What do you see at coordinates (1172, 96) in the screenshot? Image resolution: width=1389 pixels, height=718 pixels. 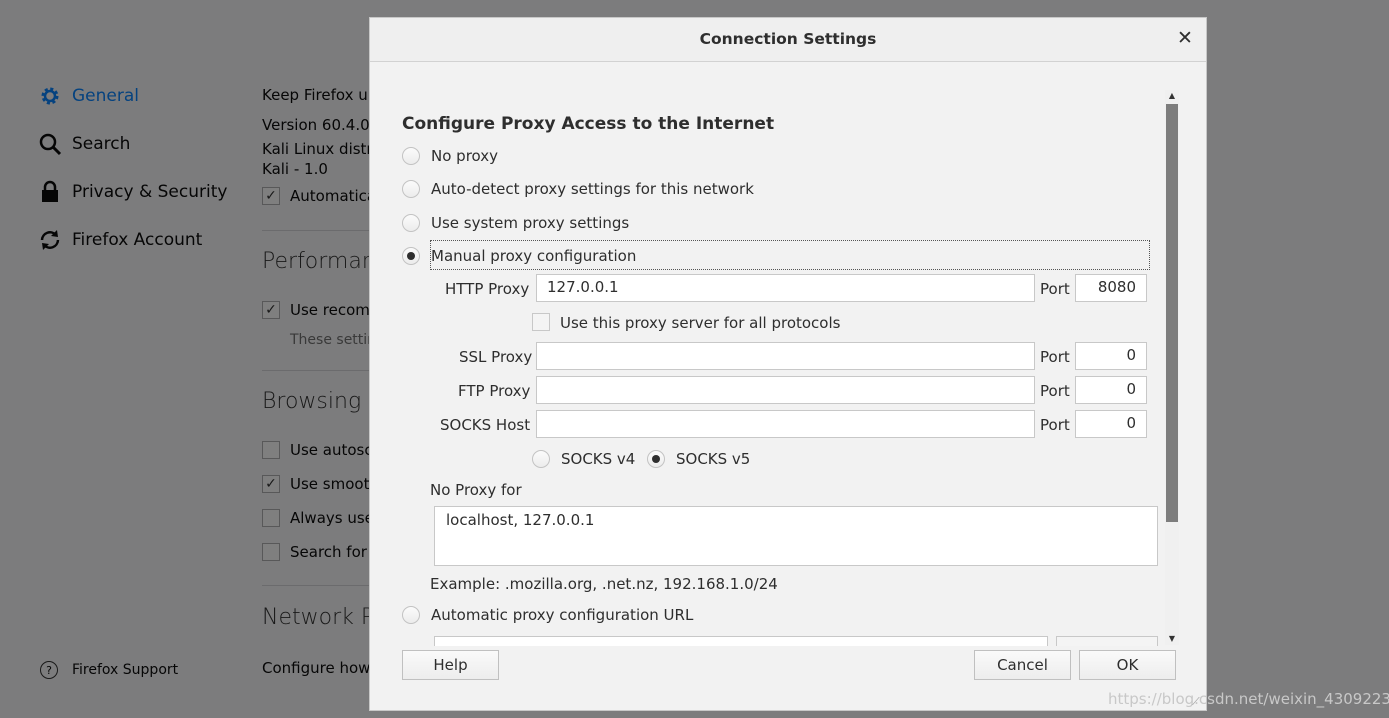 I see `scroll-up-arrow-icon: ▲` at bounding box center [1172, 96].